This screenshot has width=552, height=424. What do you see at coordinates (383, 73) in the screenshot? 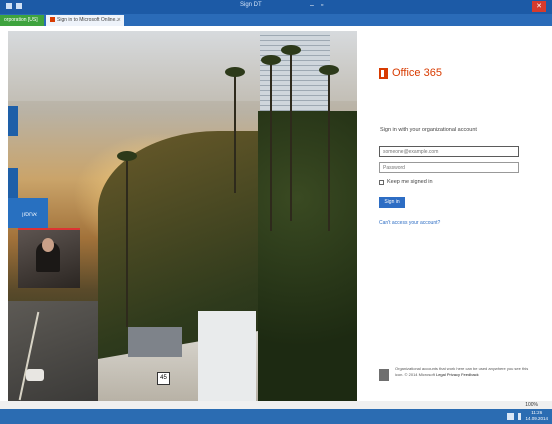
I see `office-logo-icon` at bounding box center [383, 73].